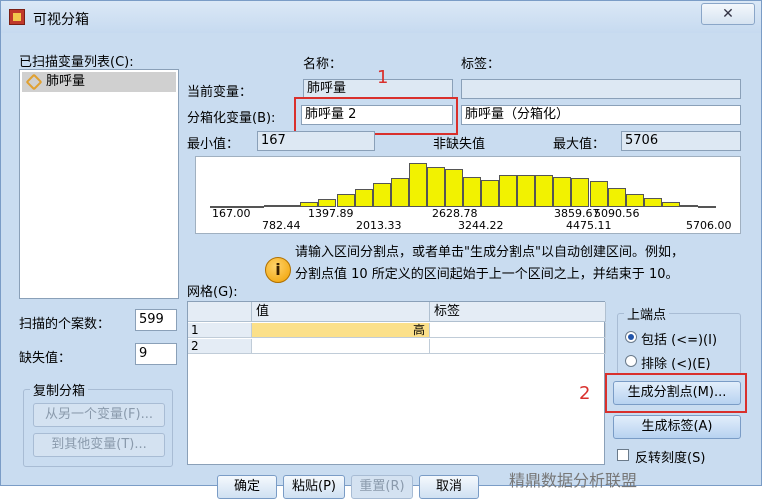  I want to click on app-icon, so click(17, 17).